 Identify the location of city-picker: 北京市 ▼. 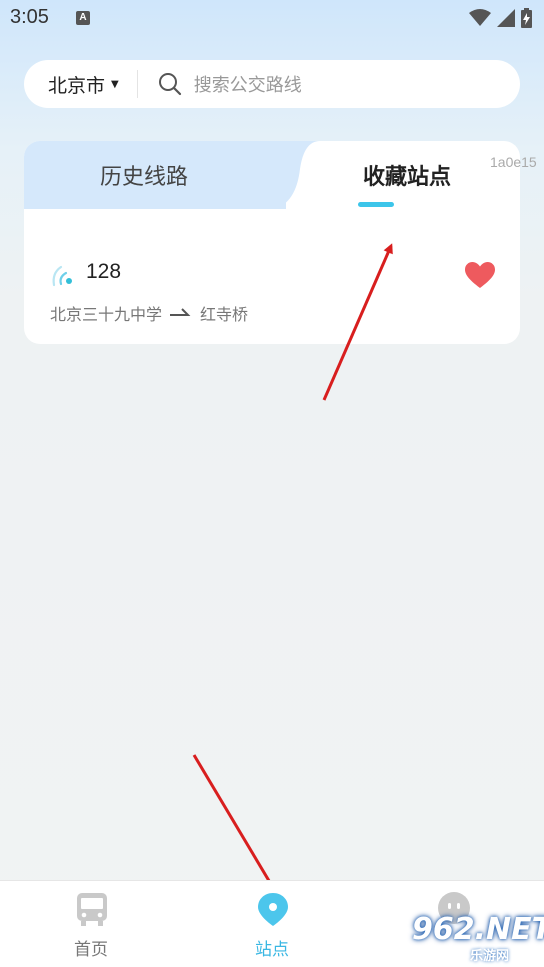
(71, 84).